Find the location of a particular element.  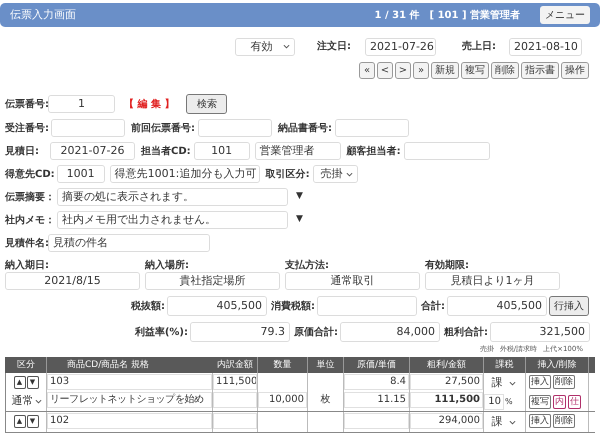

field-label: 担当者CD: is located at coordinates (166, 151).